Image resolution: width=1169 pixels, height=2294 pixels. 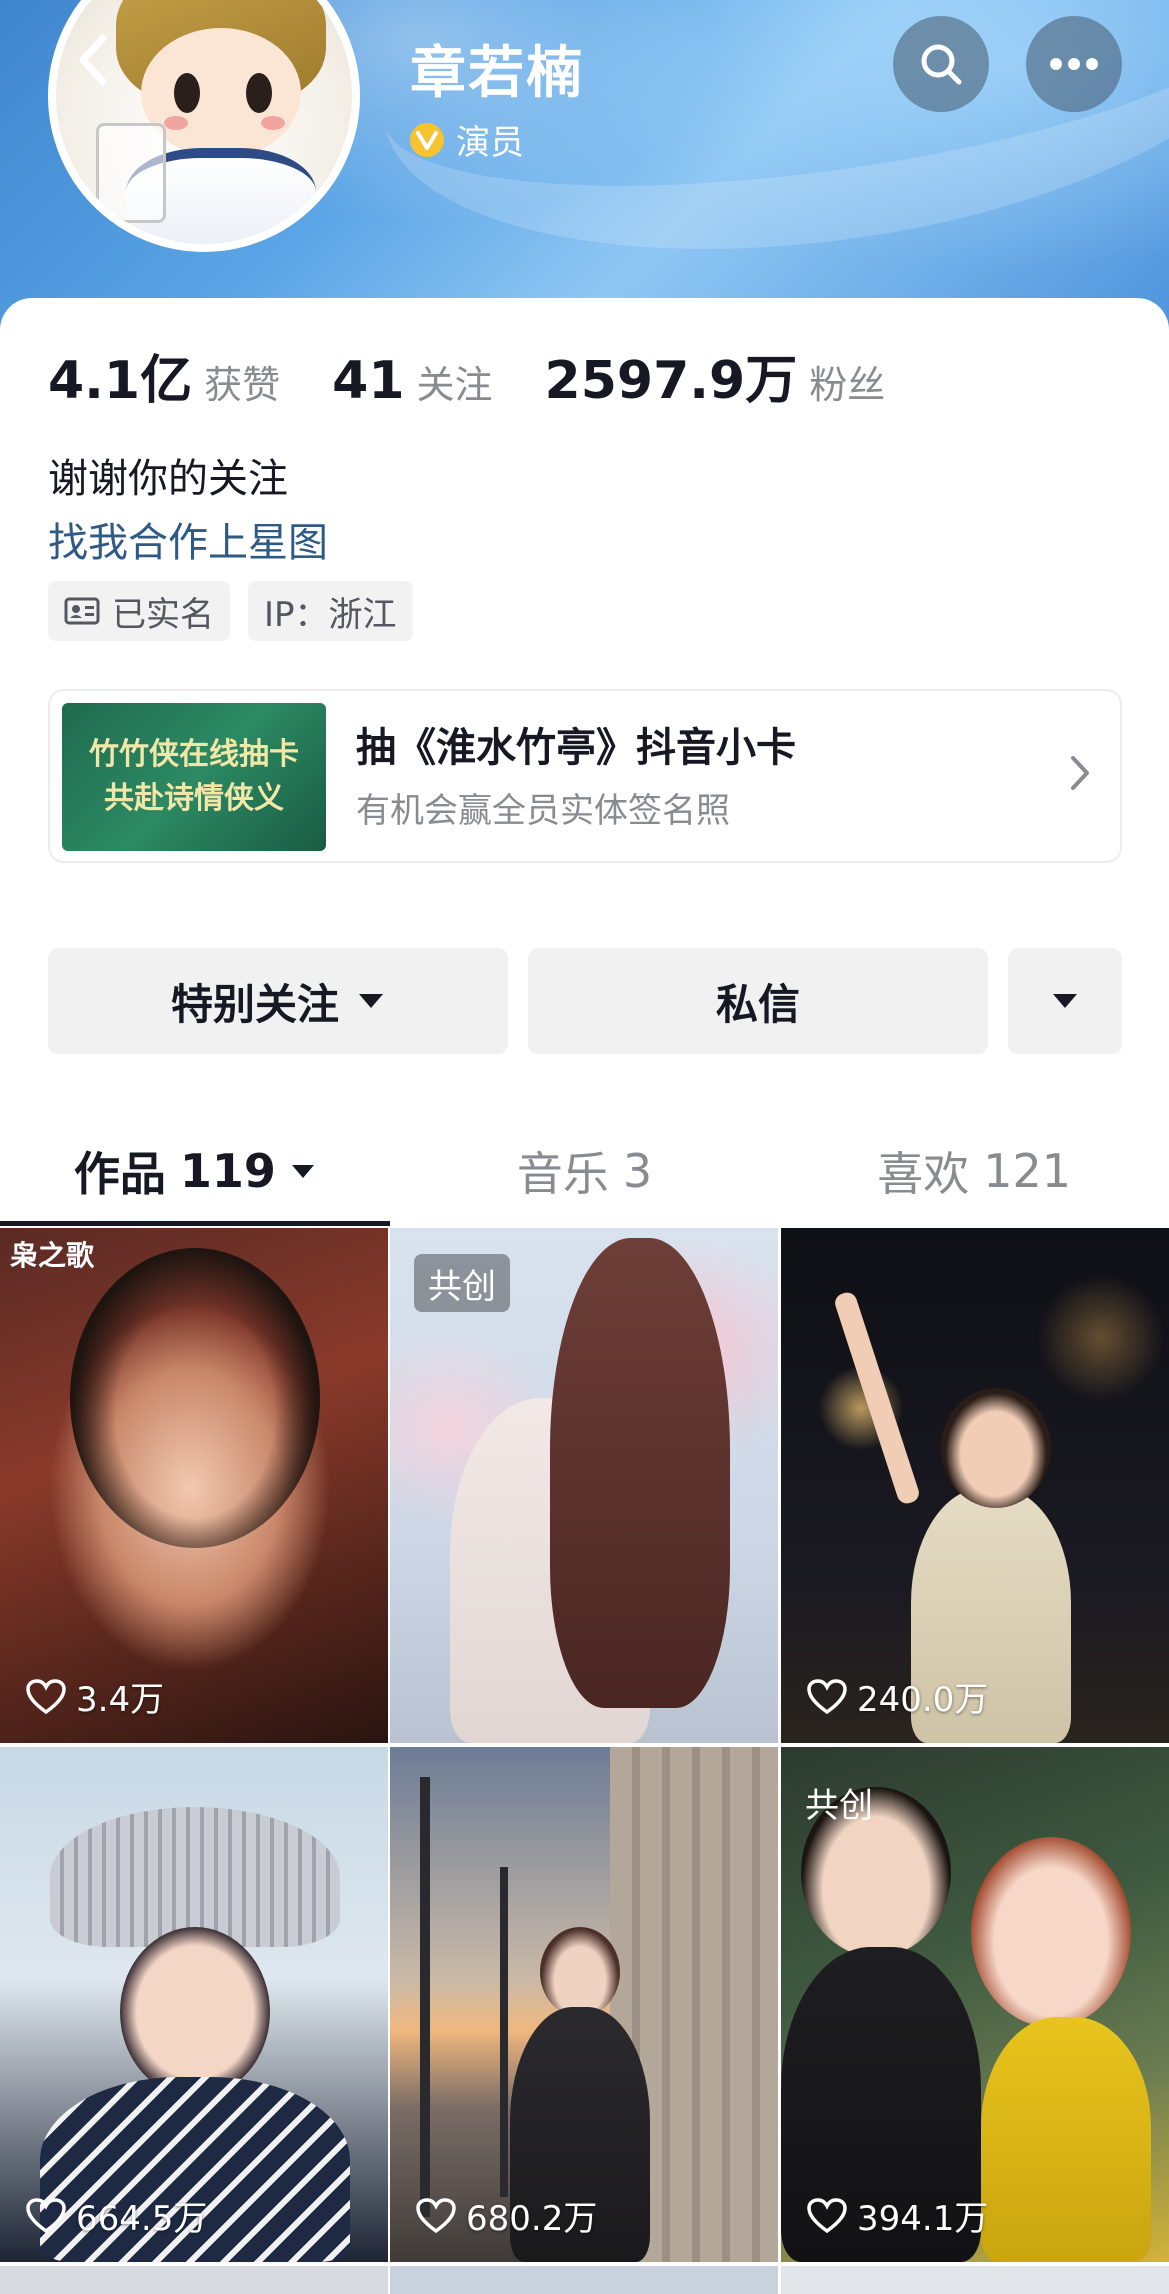 I want to click on tab-label: 作品, so click(x=119, y=1174).